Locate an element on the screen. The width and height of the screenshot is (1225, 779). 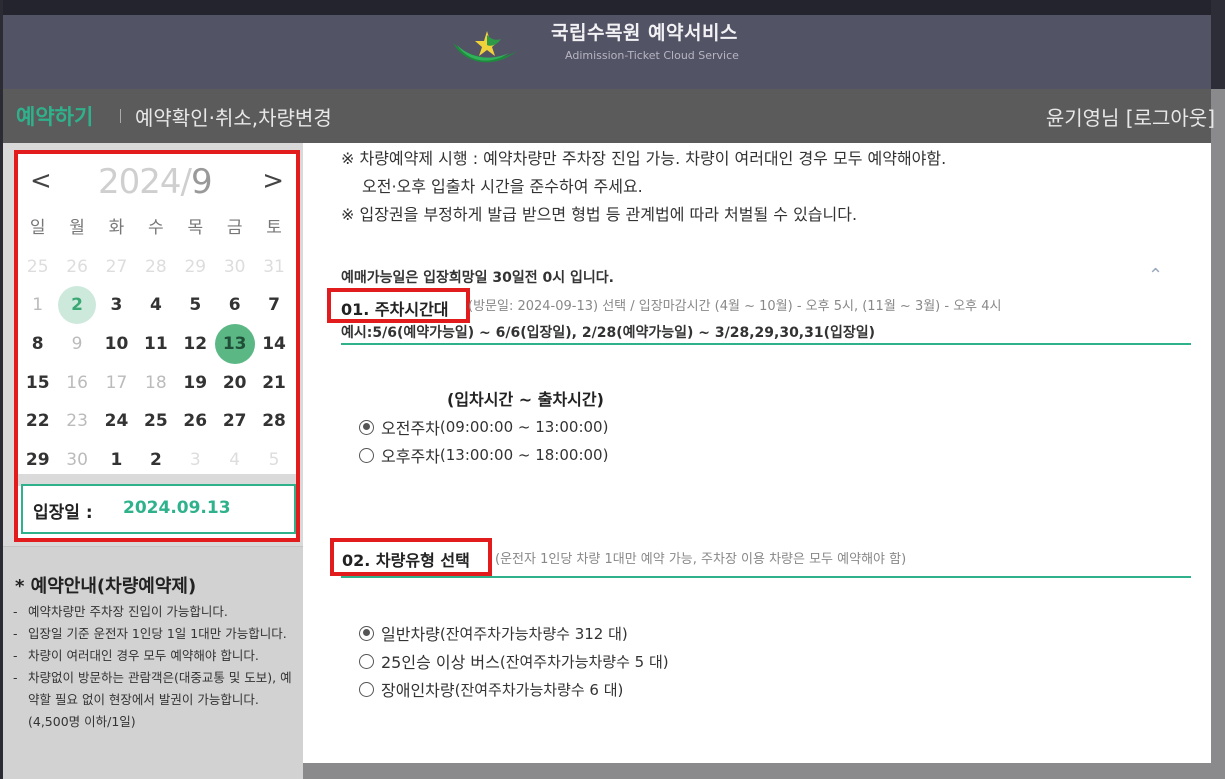
calendar-day-number: 13 is located at coordinates (234, 344).